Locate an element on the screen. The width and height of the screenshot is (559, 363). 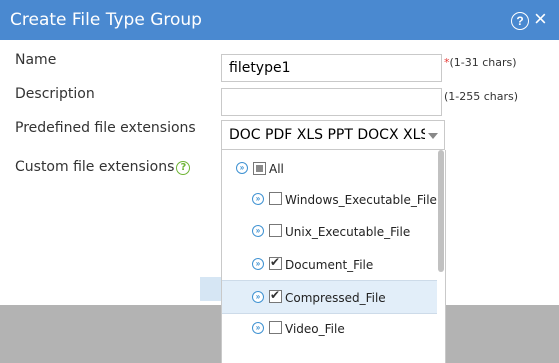
question-icon: ? is located at coordinates (183, 168).